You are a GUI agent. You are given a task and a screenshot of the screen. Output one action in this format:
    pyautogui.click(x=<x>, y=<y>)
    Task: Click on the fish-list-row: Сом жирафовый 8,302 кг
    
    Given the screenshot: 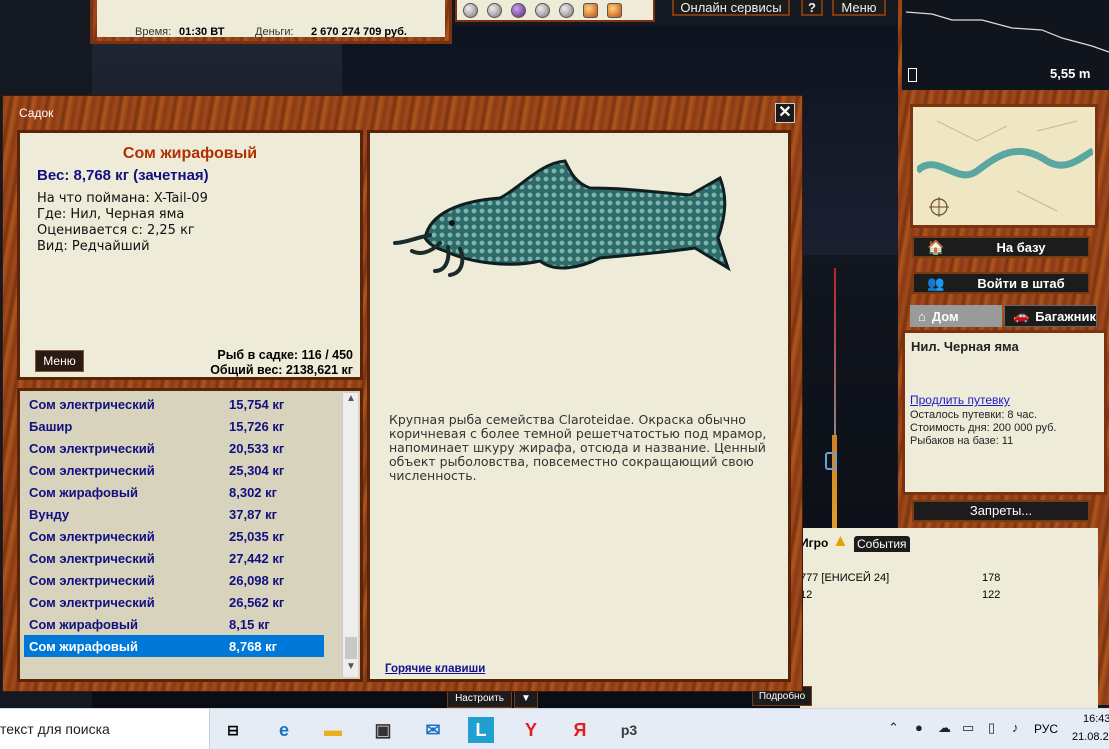 What is the action you would take?
    pyautogui.click(x=174, y=492)
    